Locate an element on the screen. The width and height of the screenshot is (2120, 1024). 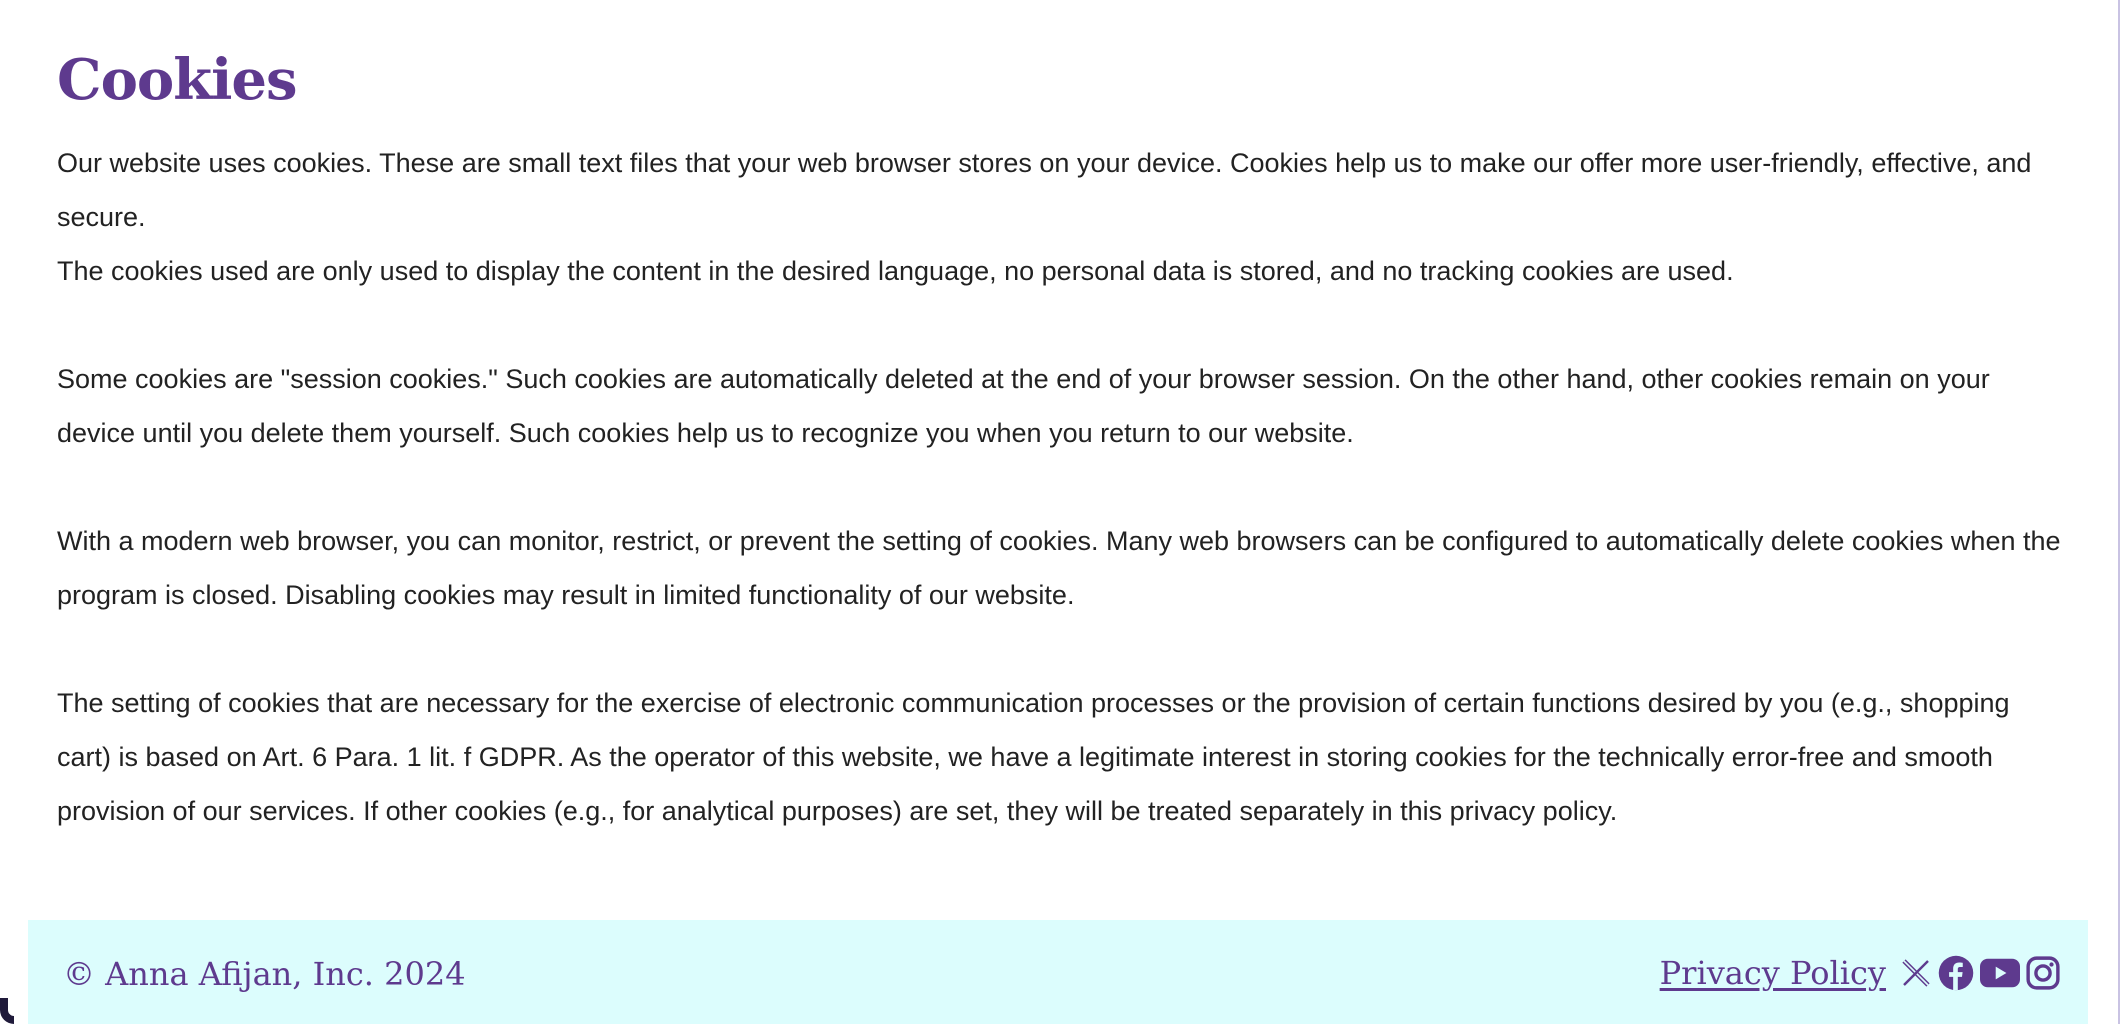
instagram-icon is located at coordinates (2043, 973).